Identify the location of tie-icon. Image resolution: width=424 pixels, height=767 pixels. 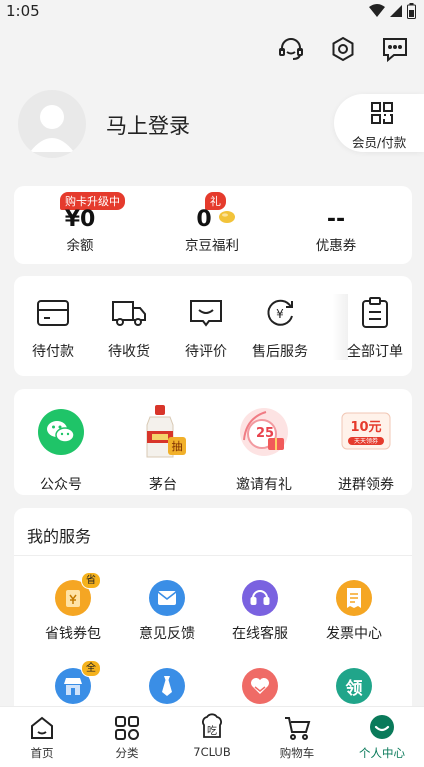
(167, 686).